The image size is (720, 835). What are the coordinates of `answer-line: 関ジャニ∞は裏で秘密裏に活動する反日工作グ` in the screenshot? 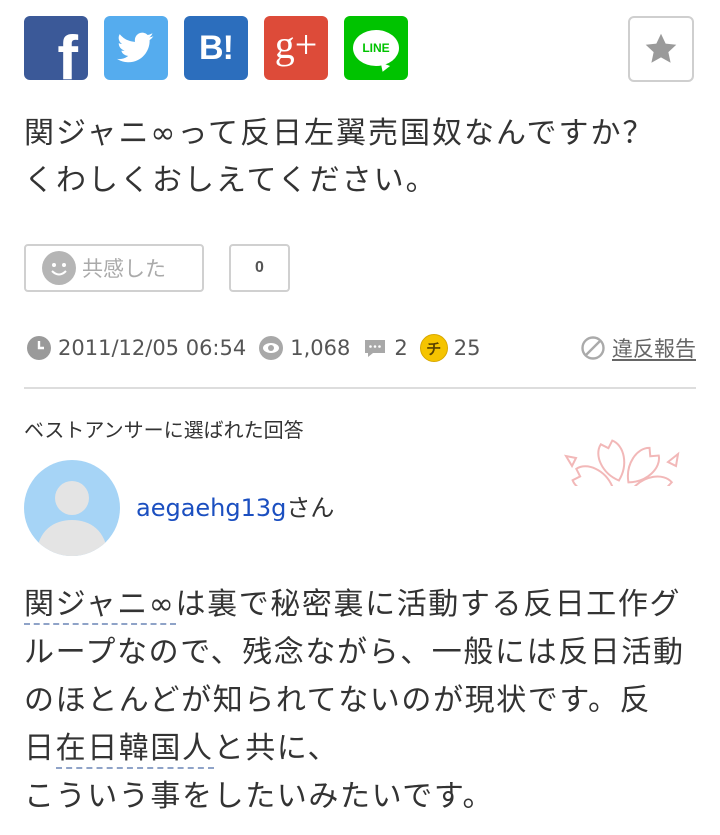 It's located at (354, 605).